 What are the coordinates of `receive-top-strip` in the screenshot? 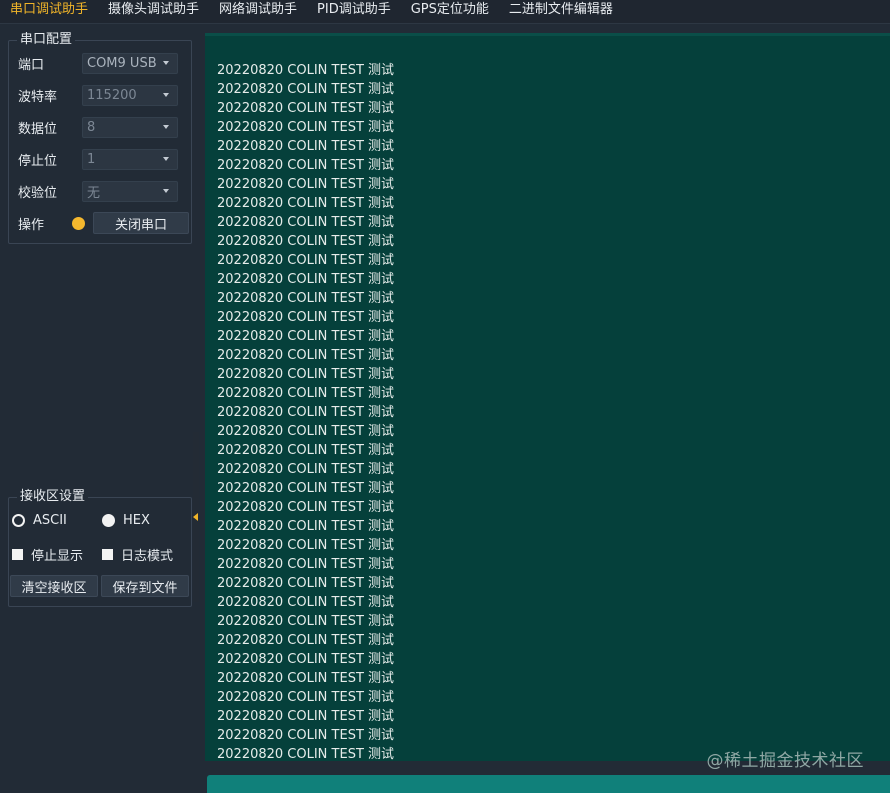 It's located at (547, 34).